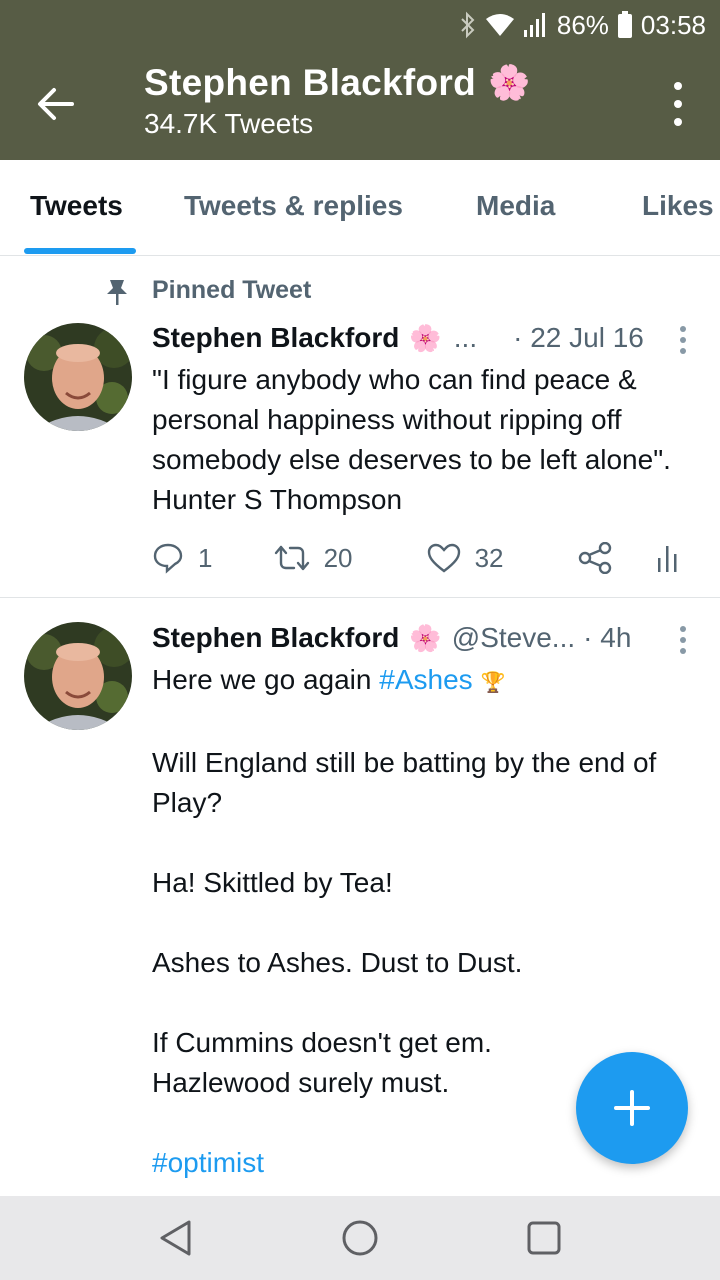 Image resolution: width=720 pixels, height=1280 pixels. I want to click on tweet-line-1: Here we go again #Ashes 🏆, so click(421, 681).